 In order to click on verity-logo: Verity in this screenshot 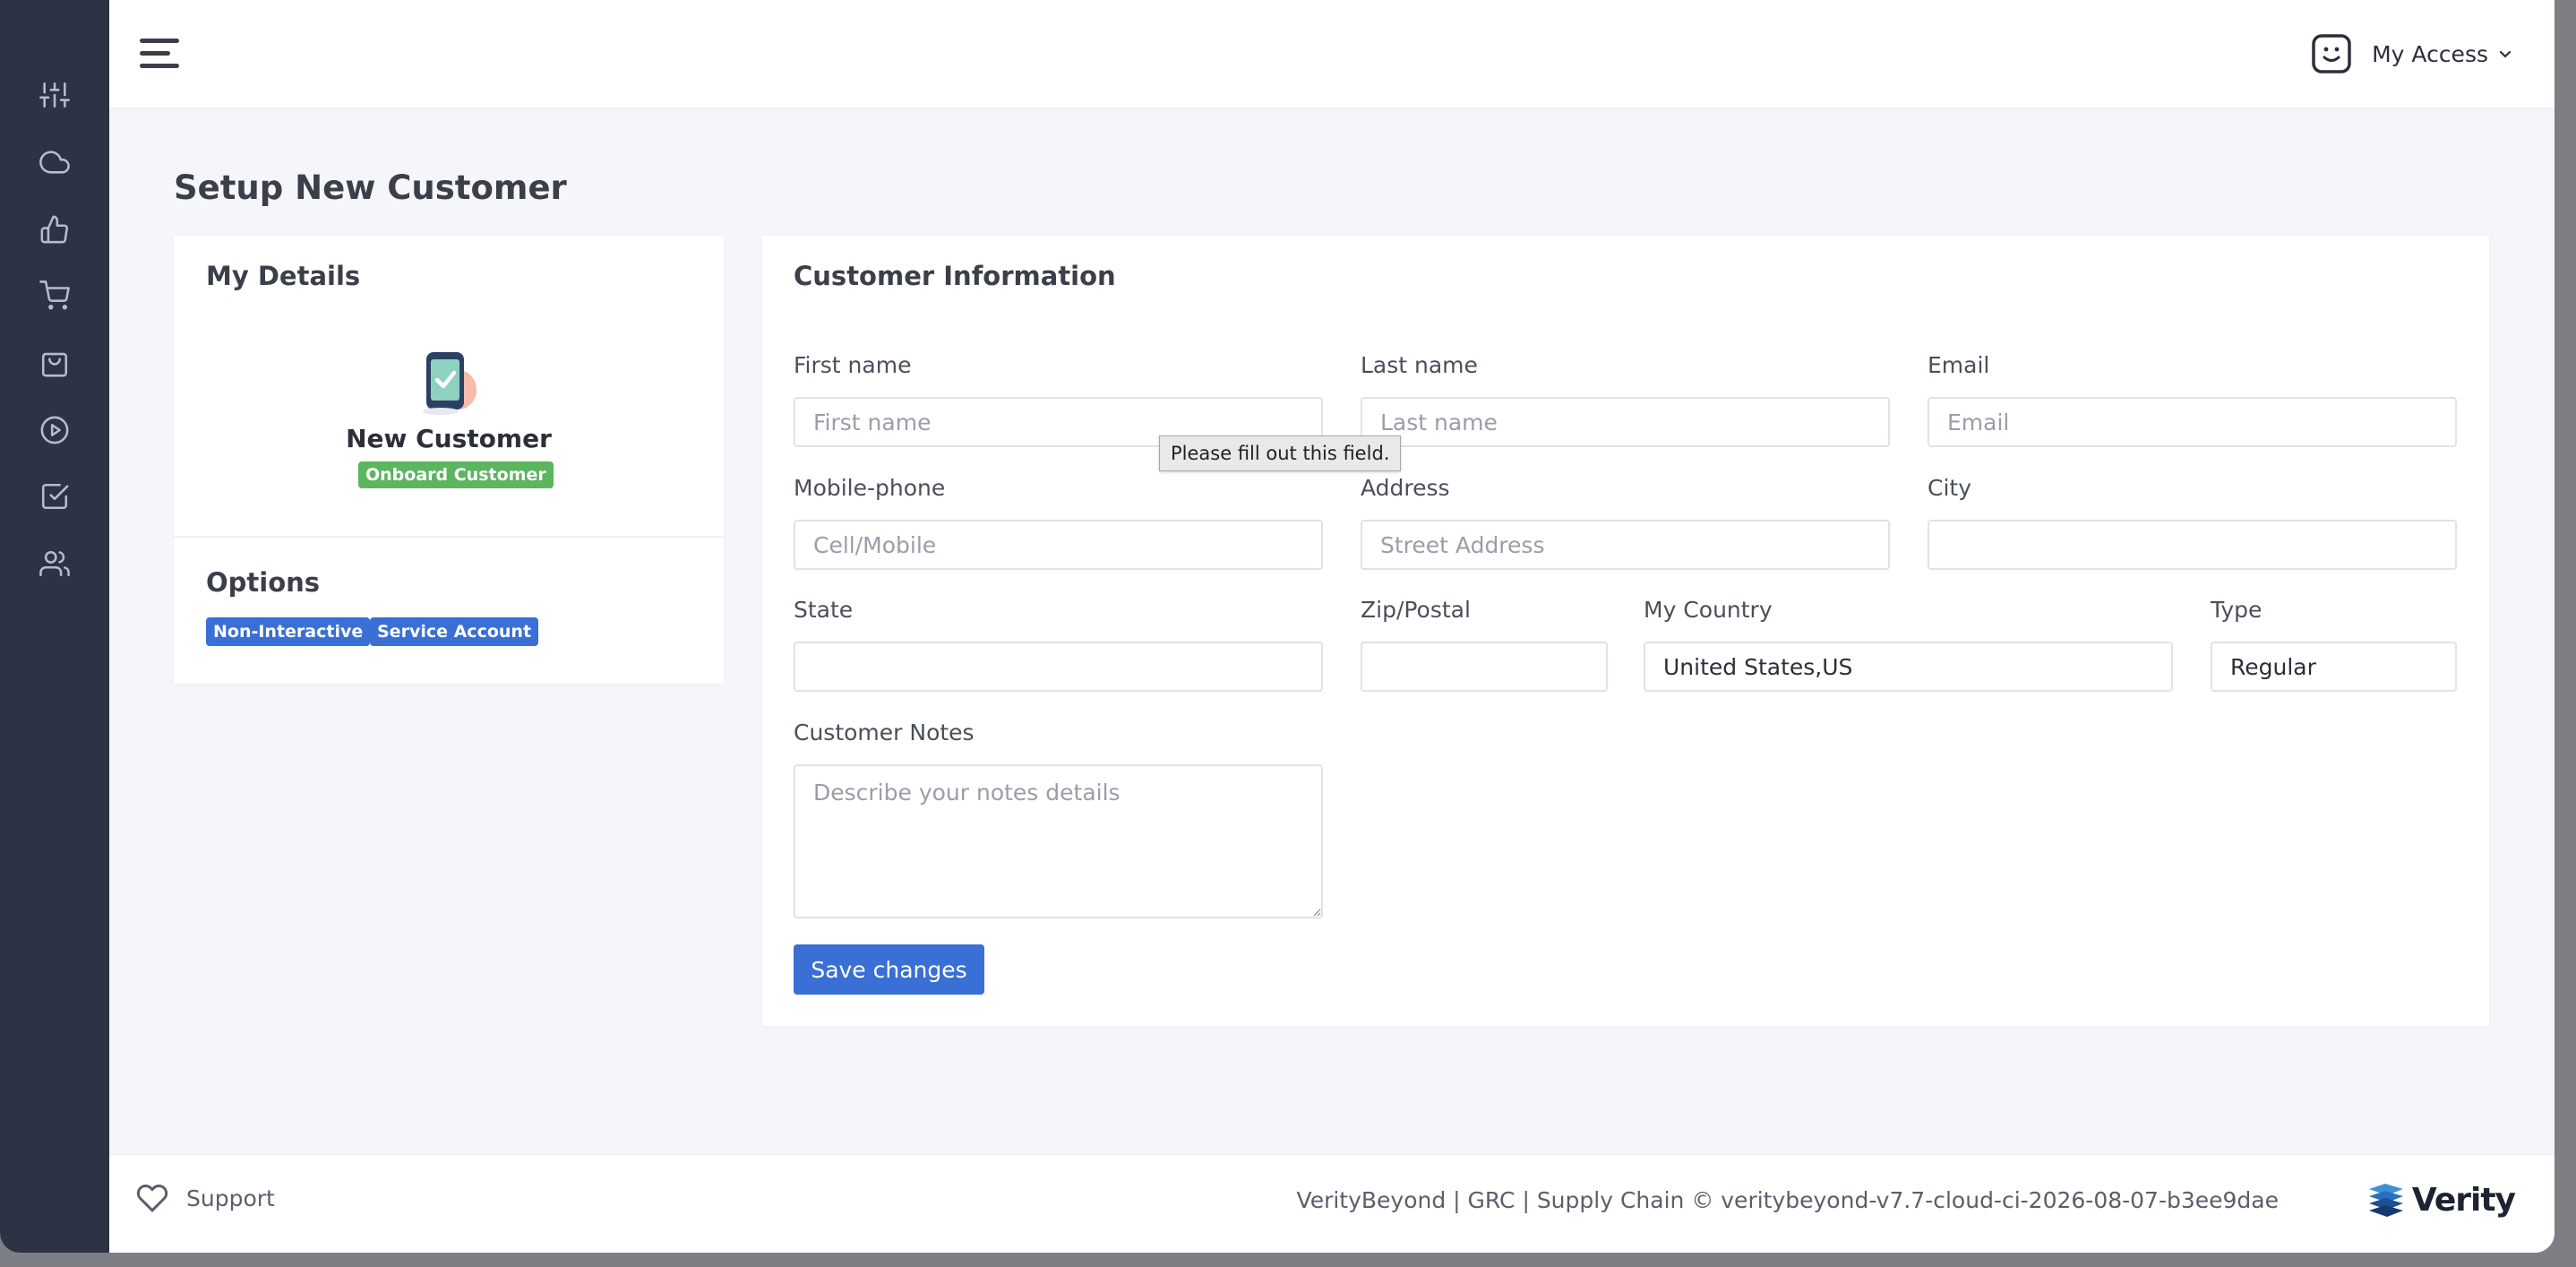, I will do `click(2441, 1200)`.